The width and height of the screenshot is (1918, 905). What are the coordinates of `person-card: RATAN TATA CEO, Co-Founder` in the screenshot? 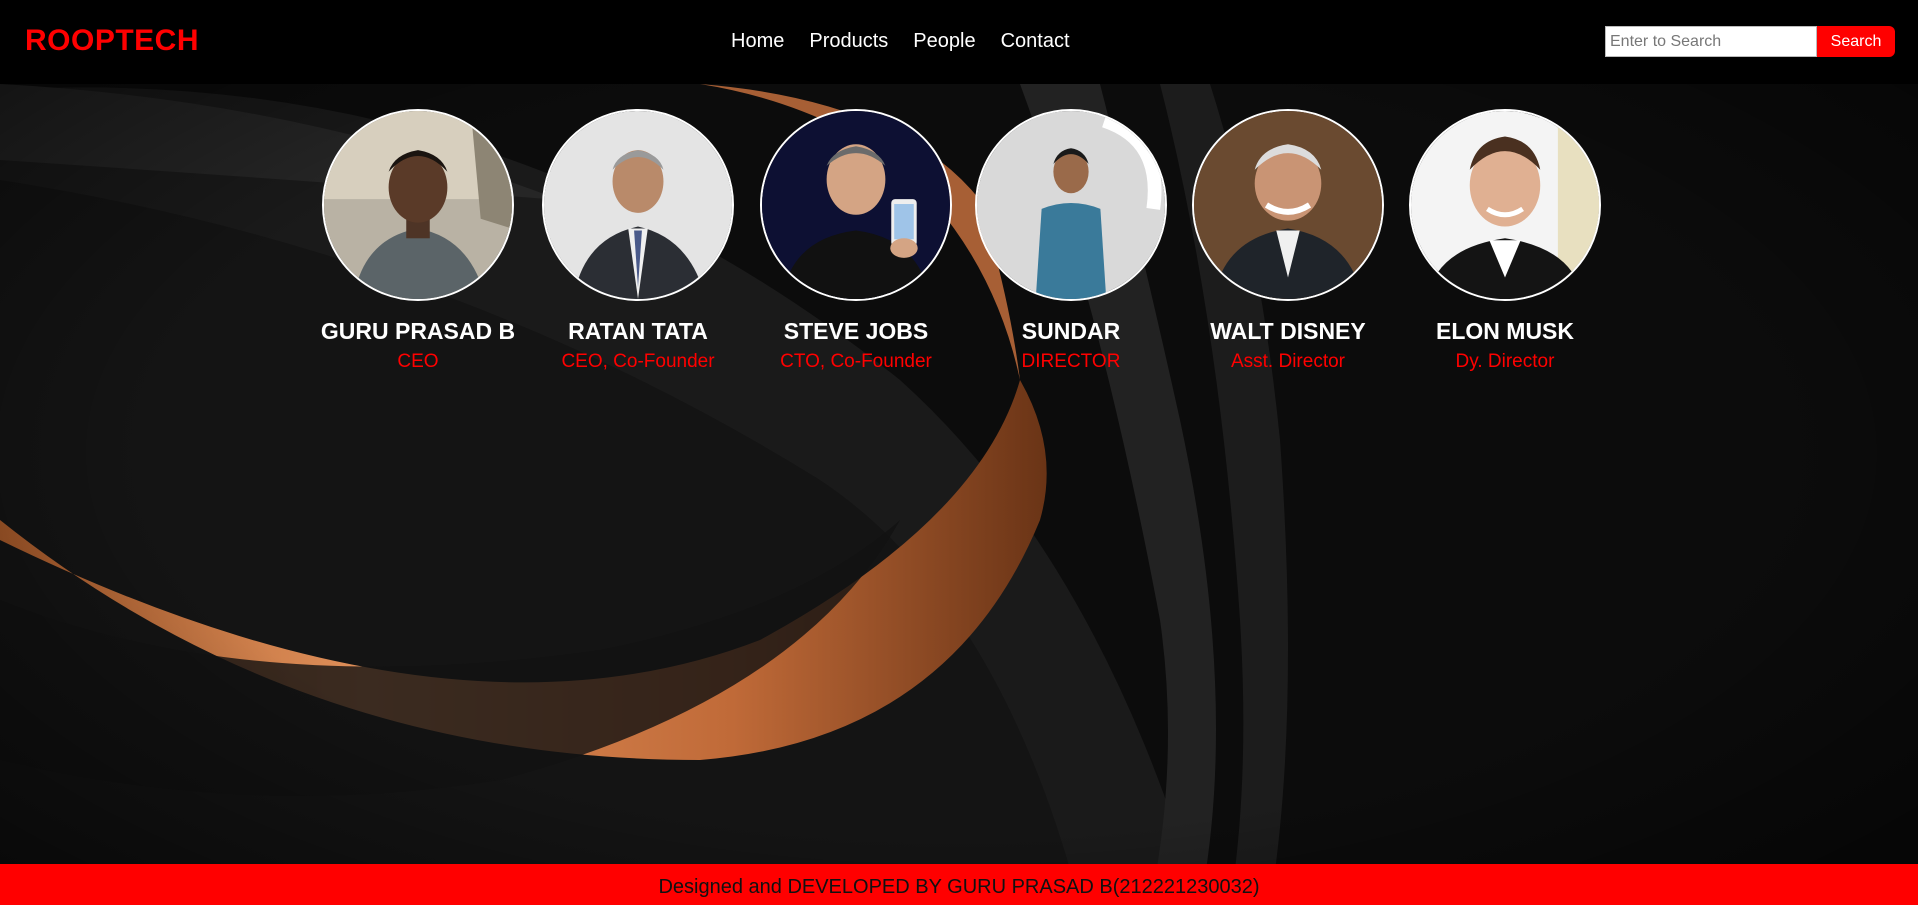 It's located at (638, 241).